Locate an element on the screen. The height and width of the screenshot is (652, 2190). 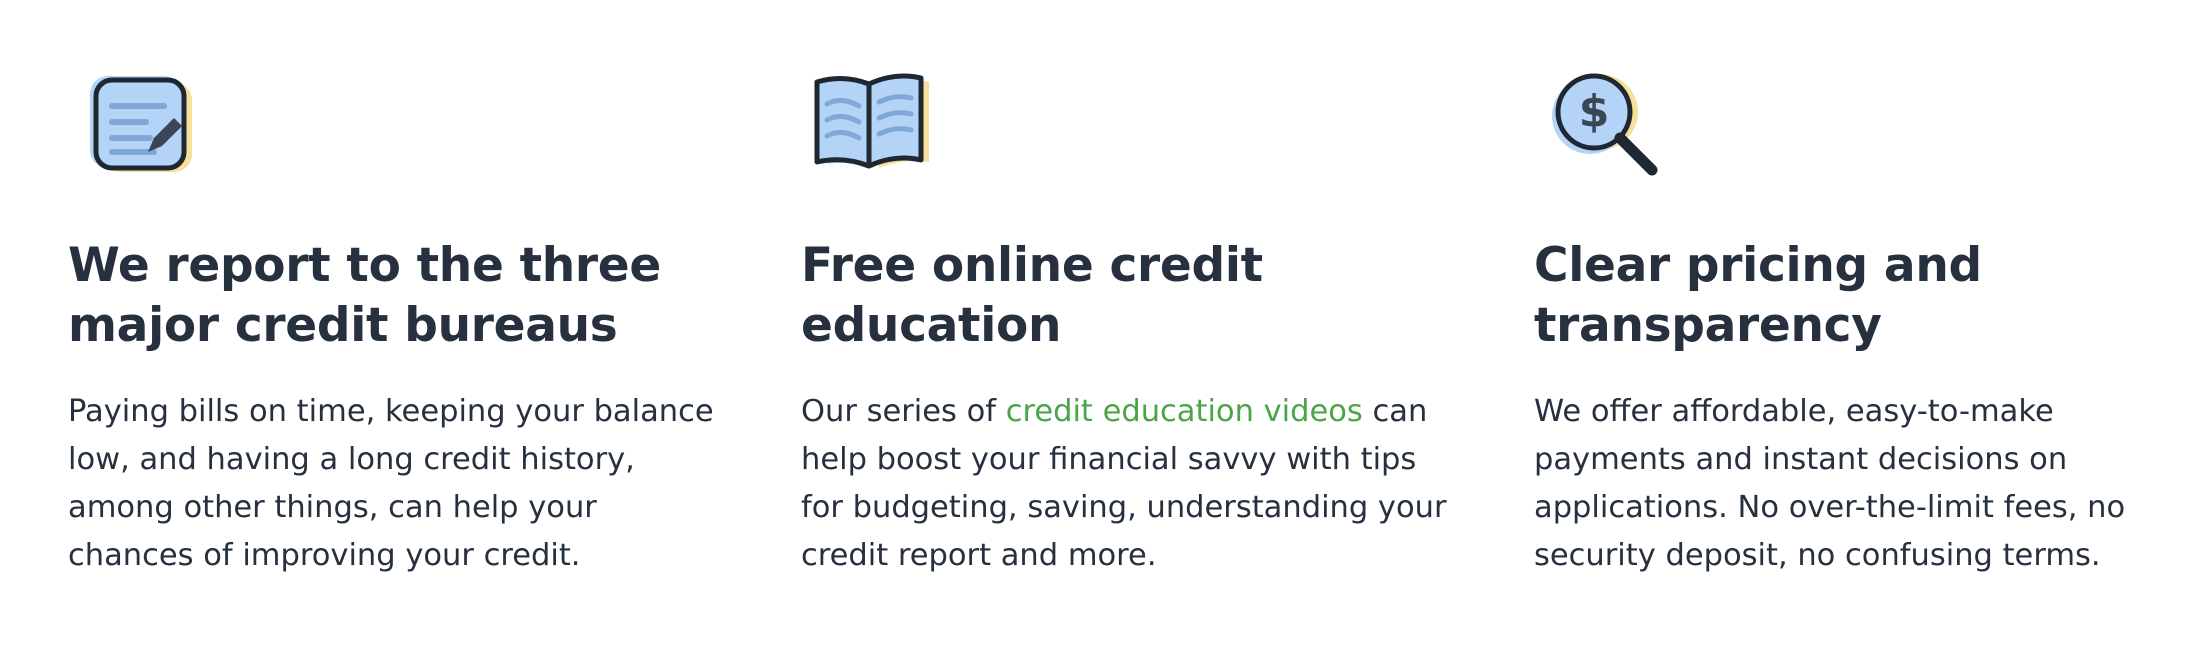
dollar-magnifier-icon: $ is located at coordinates (1606, 128).